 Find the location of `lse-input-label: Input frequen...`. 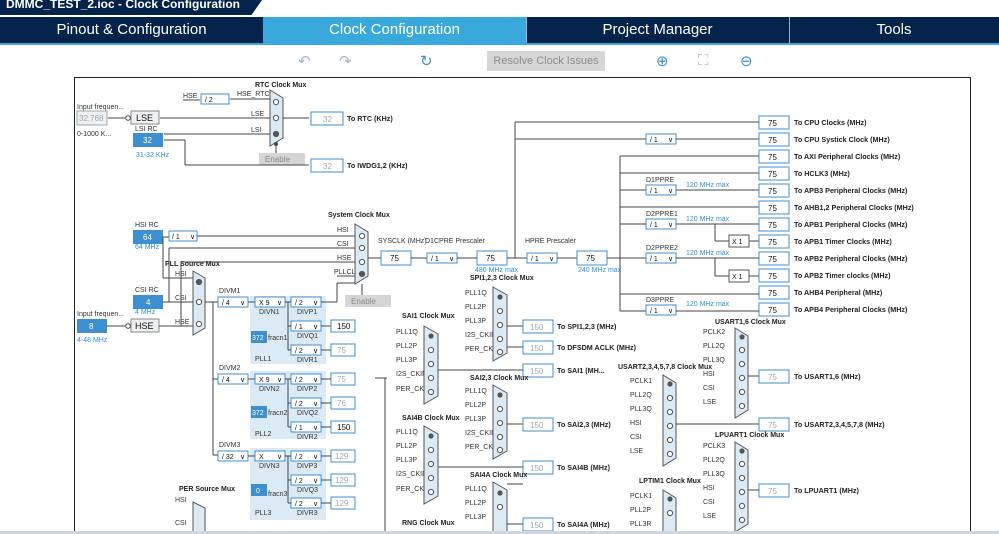

lse-input-label: Input frequen... is located at coordinates (100, 107).